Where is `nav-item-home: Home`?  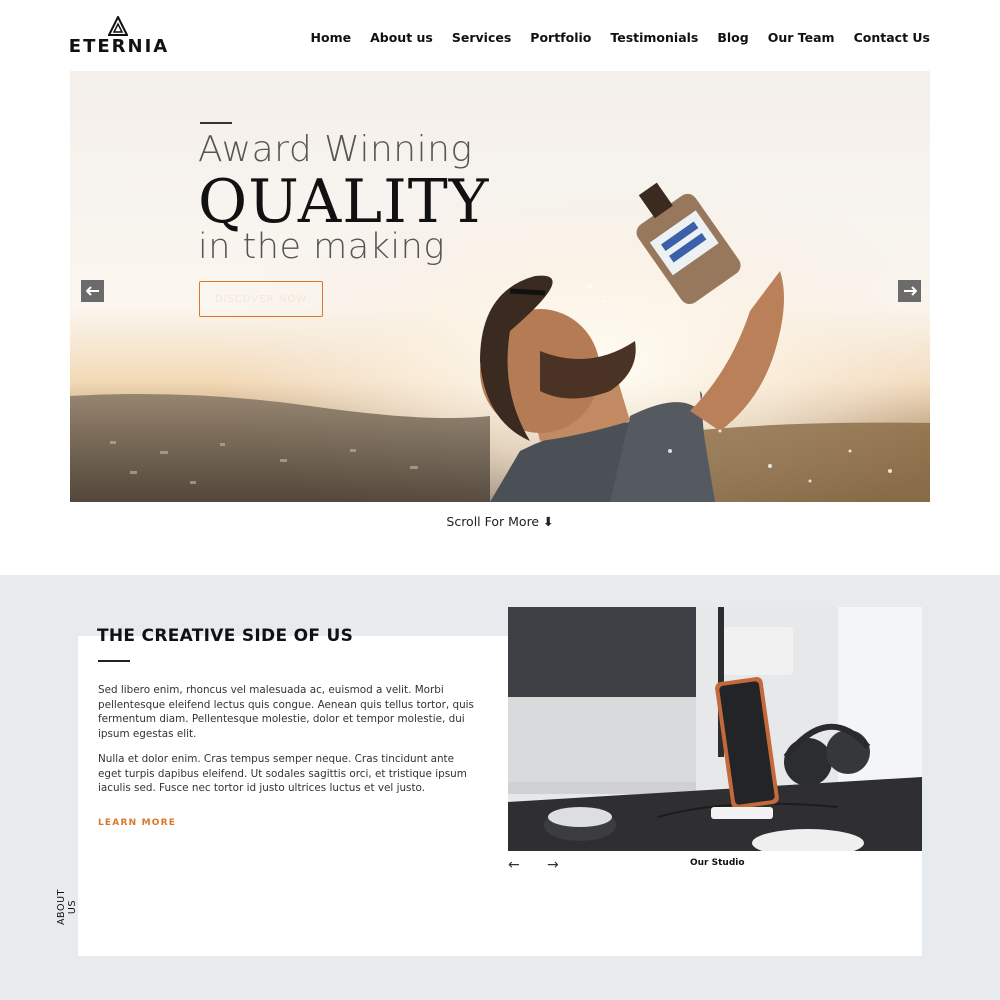 nav-item-home: Home is located at coordinates (331, 37).